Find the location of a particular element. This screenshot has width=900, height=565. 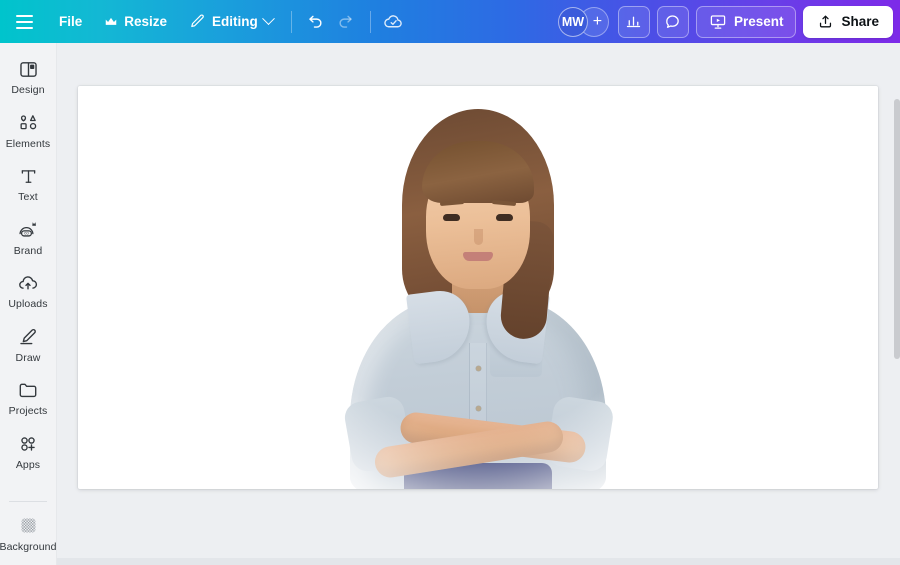

chevron-down-icon is located at coordinates (268, 19).